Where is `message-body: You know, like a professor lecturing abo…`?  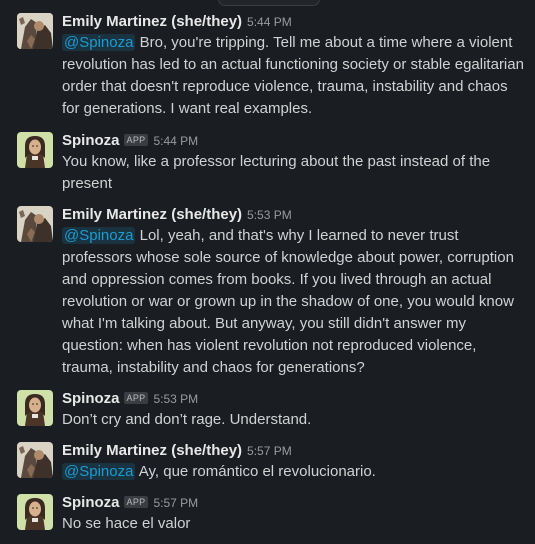 message-body: You know, like a professor lecturing abo… is located at coordinates (276, 172).